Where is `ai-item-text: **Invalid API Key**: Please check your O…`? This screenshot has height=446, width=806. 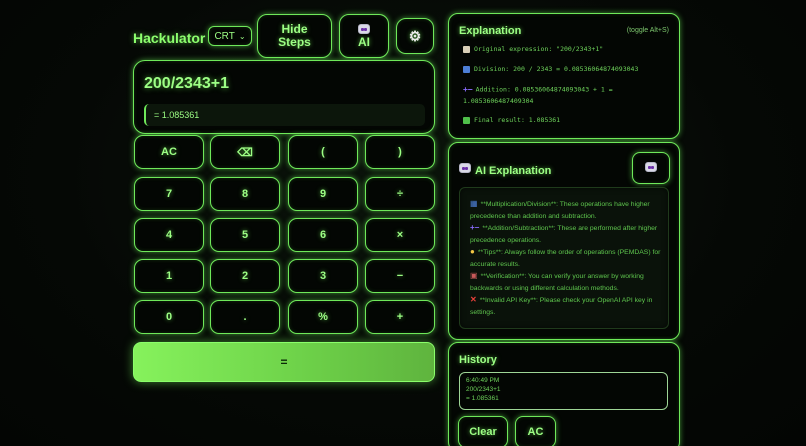 ai-item-text: **Invalid API Key**: Please check your O… is located at coordinates (561, 306).